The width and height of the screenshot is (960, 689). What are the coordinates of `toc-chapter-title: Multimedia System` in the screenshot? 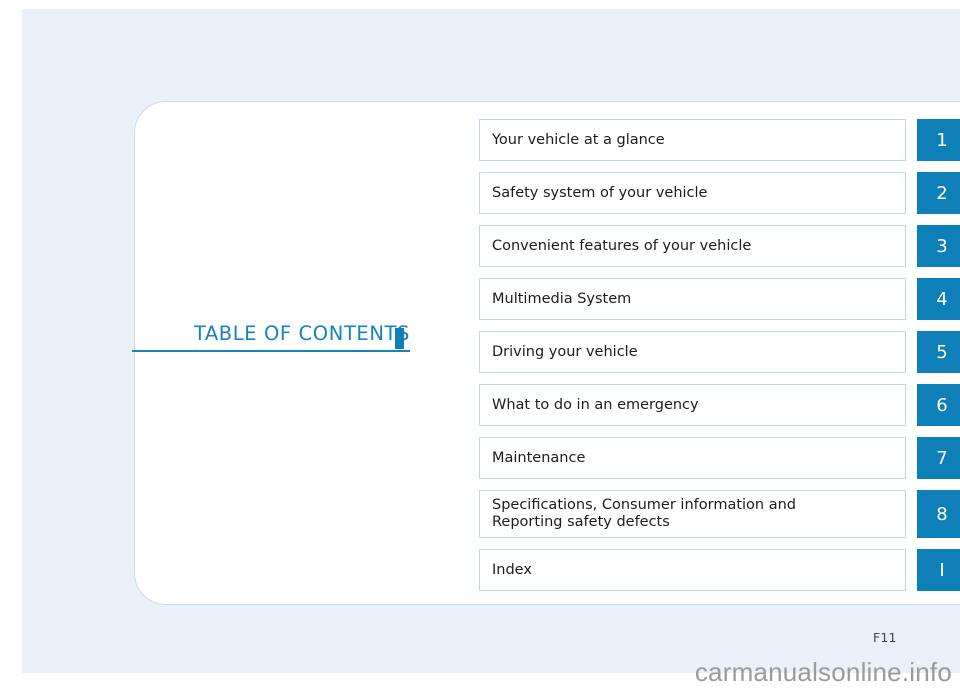 It's located at (562, 298).